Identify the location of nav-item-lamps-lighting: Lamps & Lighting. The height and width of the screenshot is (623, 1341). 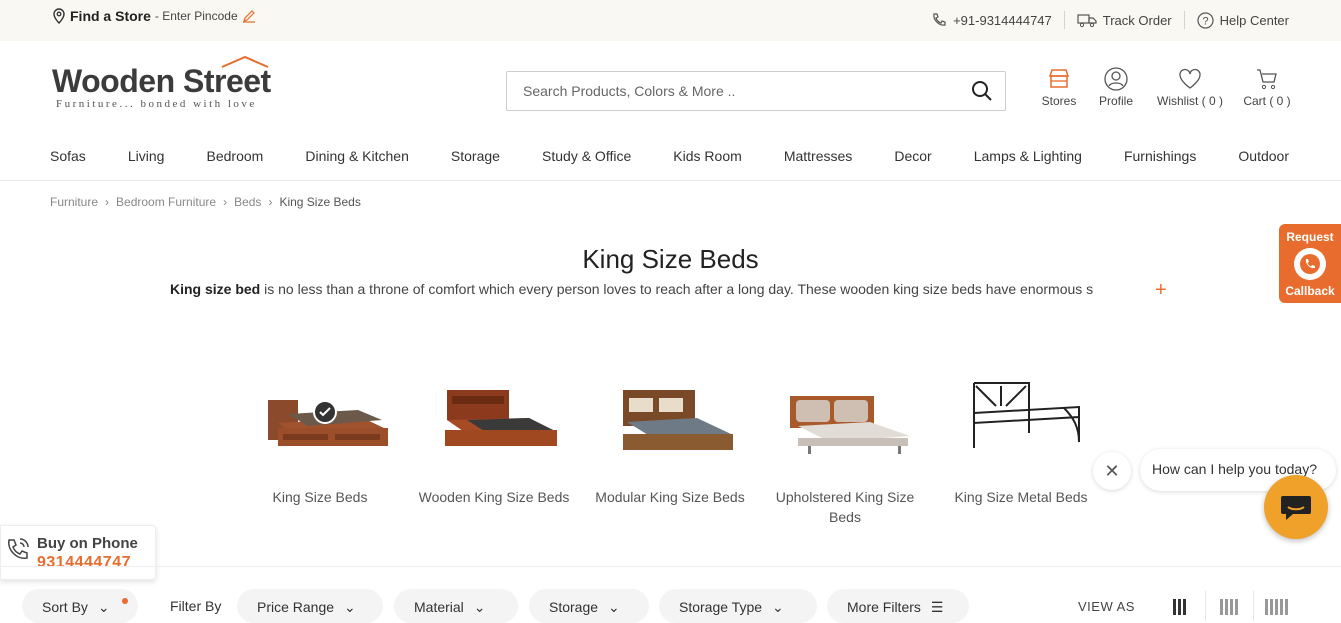
(1028, 156).